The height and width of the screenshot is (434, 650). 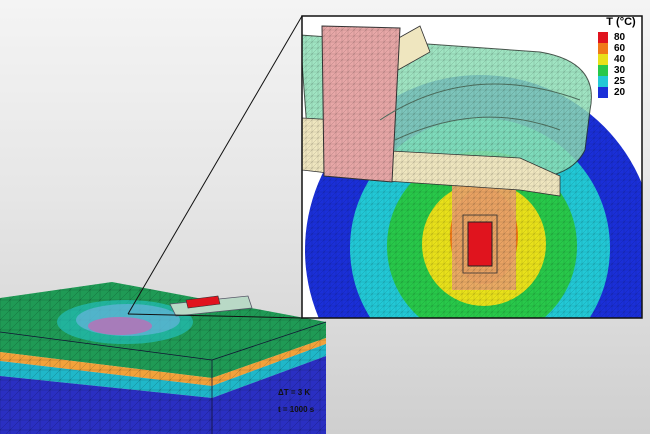 I want to click on delta-t-label: ΔT = 3 K, so click(x=294, y=392).